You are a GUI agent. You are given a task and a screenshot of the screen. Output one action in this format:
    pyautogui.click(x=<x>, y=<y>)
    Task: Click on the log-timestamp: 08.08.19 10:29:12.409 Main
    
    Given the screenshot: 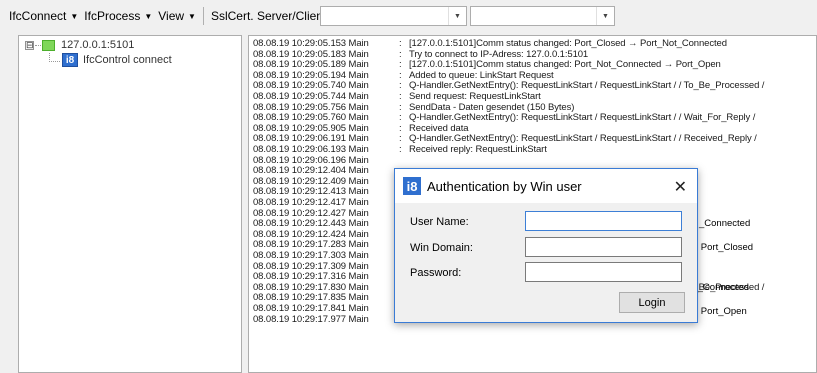 What is the action you would take?
    pyautogui.click(x=311, y=181)
    